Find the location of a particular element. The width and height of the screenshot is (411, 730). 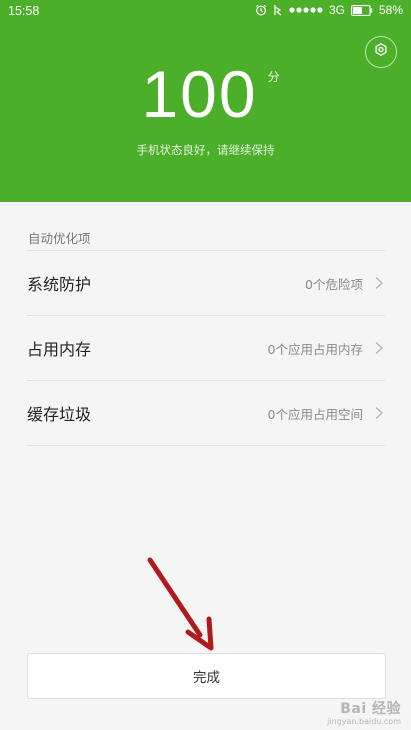

done-button: 完成 is located at coordinates (206, 676).